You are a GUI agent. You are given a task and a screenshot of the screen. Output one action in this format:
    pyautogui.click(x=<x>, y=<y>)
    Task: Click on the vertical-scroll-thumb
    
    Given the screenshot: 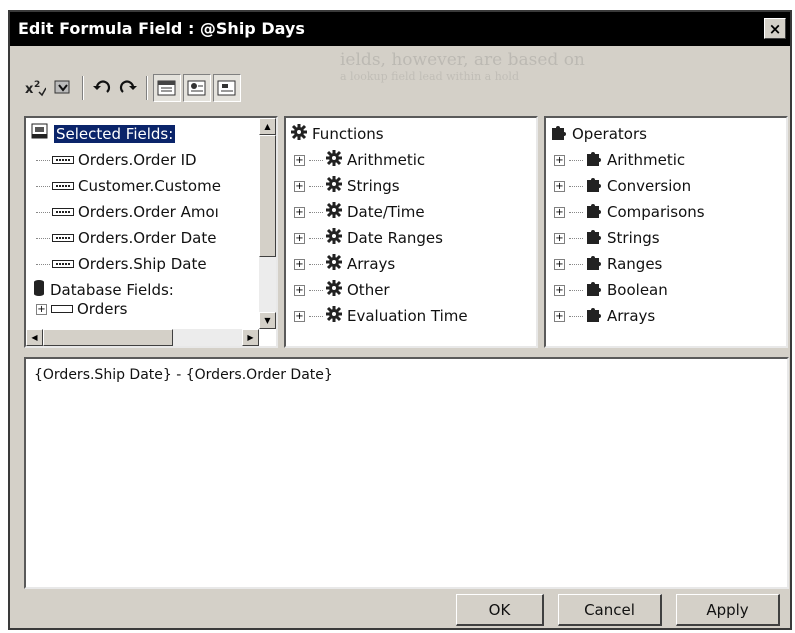 What is the action you would take?
    pyautogui.click(x=267, y=196)
    